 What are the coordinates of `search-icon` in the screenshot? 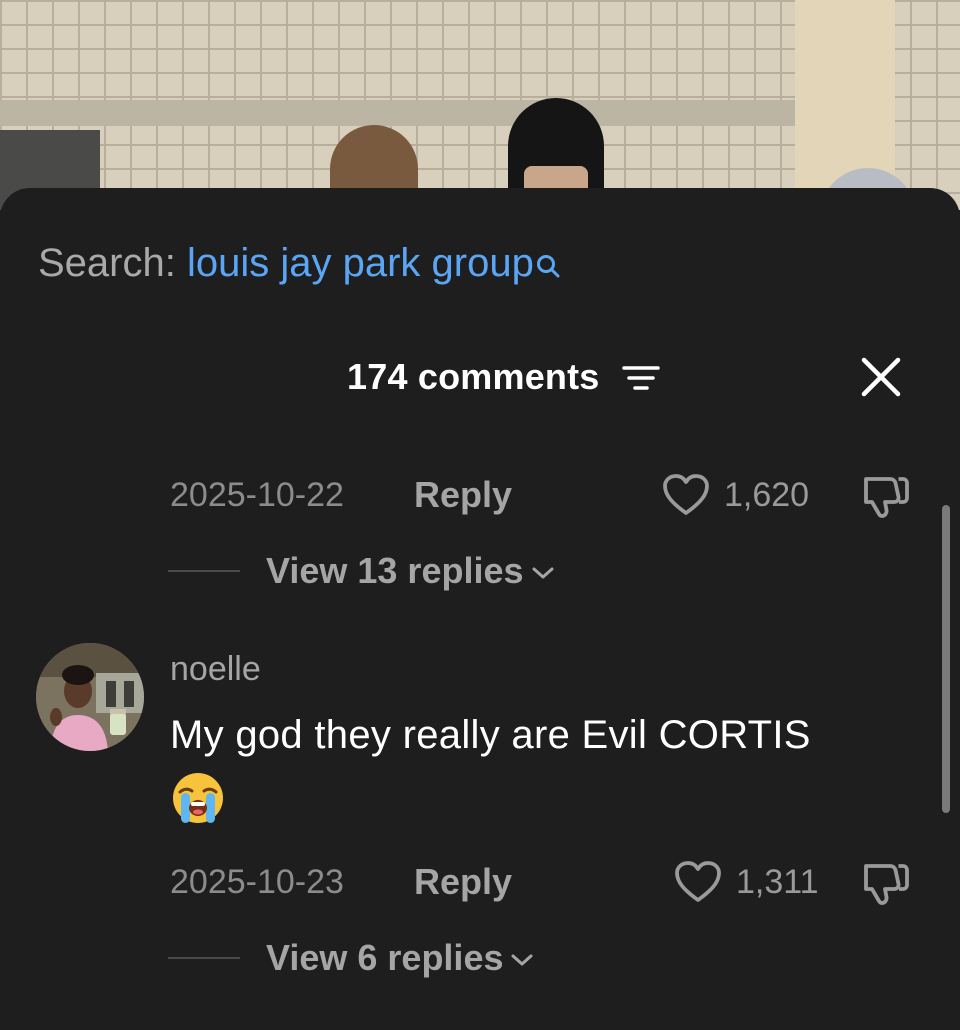 It's located at (549, 260).